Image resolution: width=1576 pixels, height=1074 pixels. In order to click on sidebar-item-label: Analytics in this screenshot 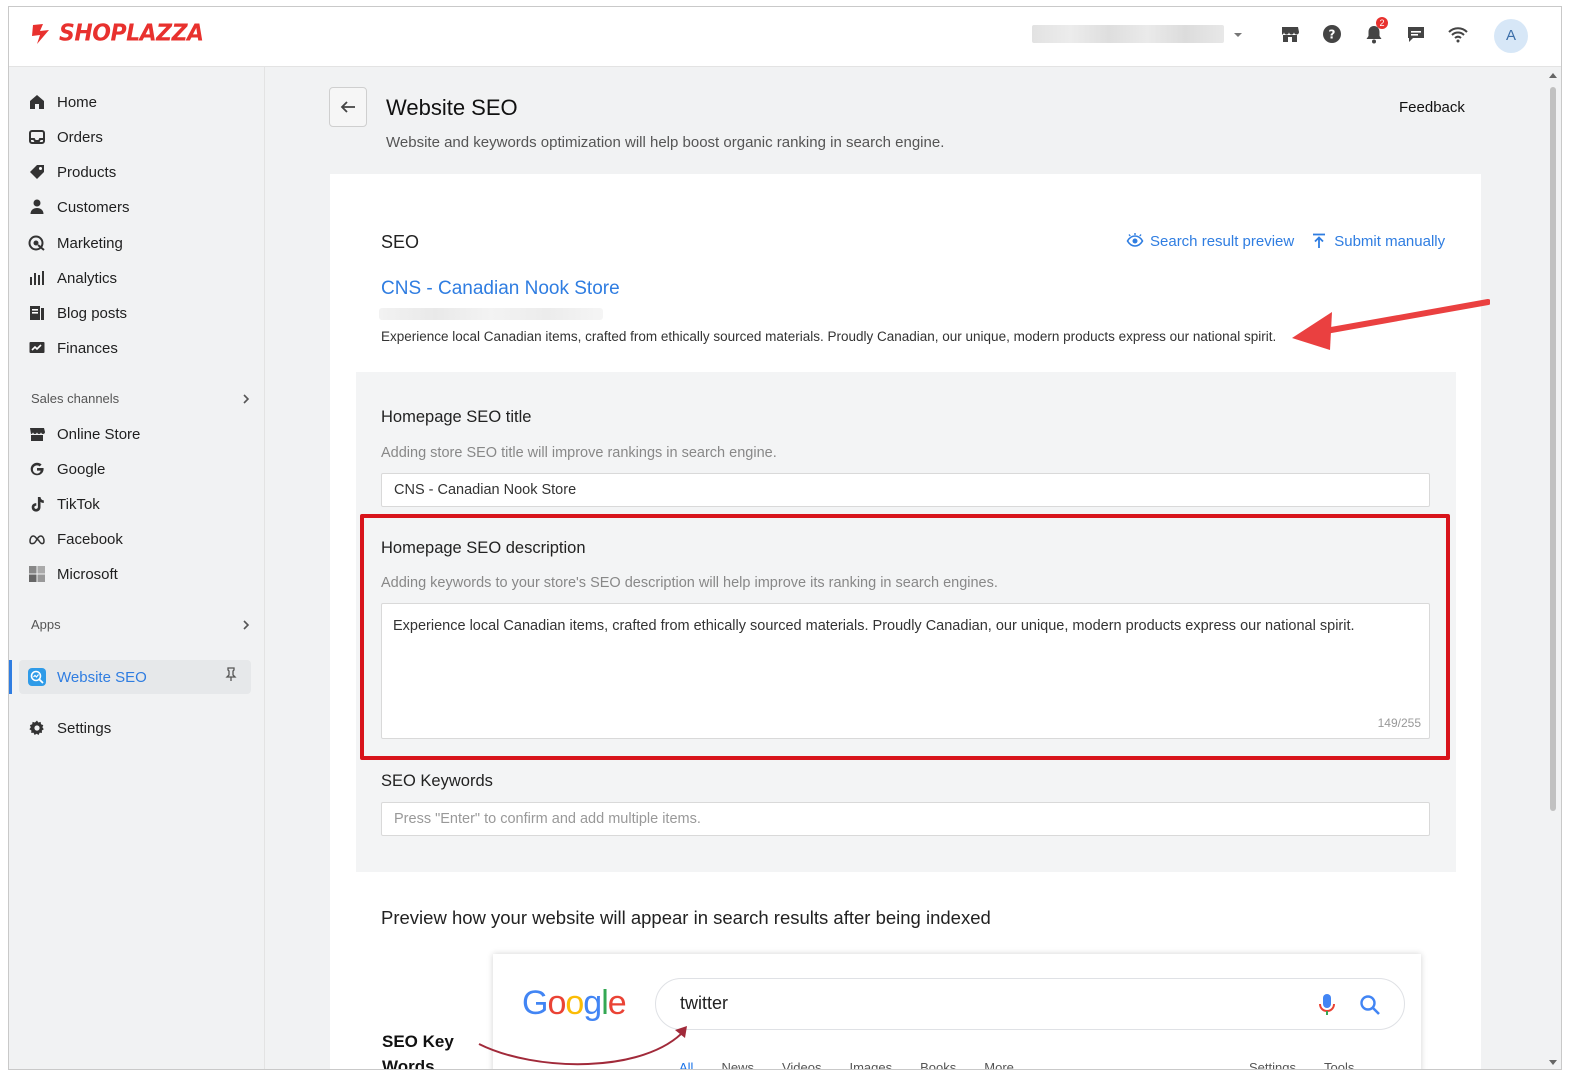, I will do `click(87, 278)`.